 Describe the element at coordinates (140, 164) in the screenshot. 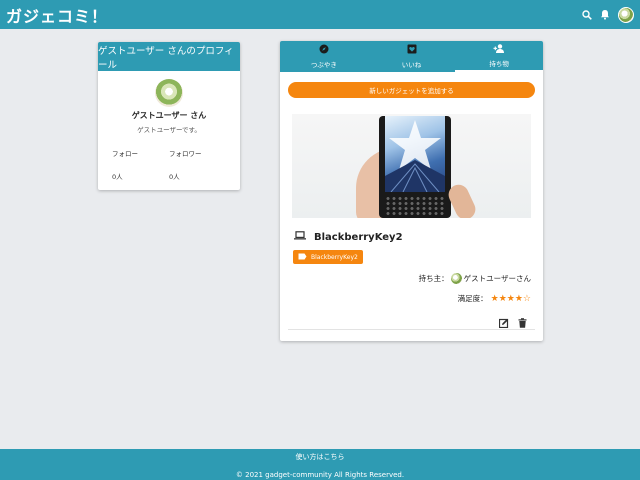

I see `follow-stat: フォロー 0人` at that location.